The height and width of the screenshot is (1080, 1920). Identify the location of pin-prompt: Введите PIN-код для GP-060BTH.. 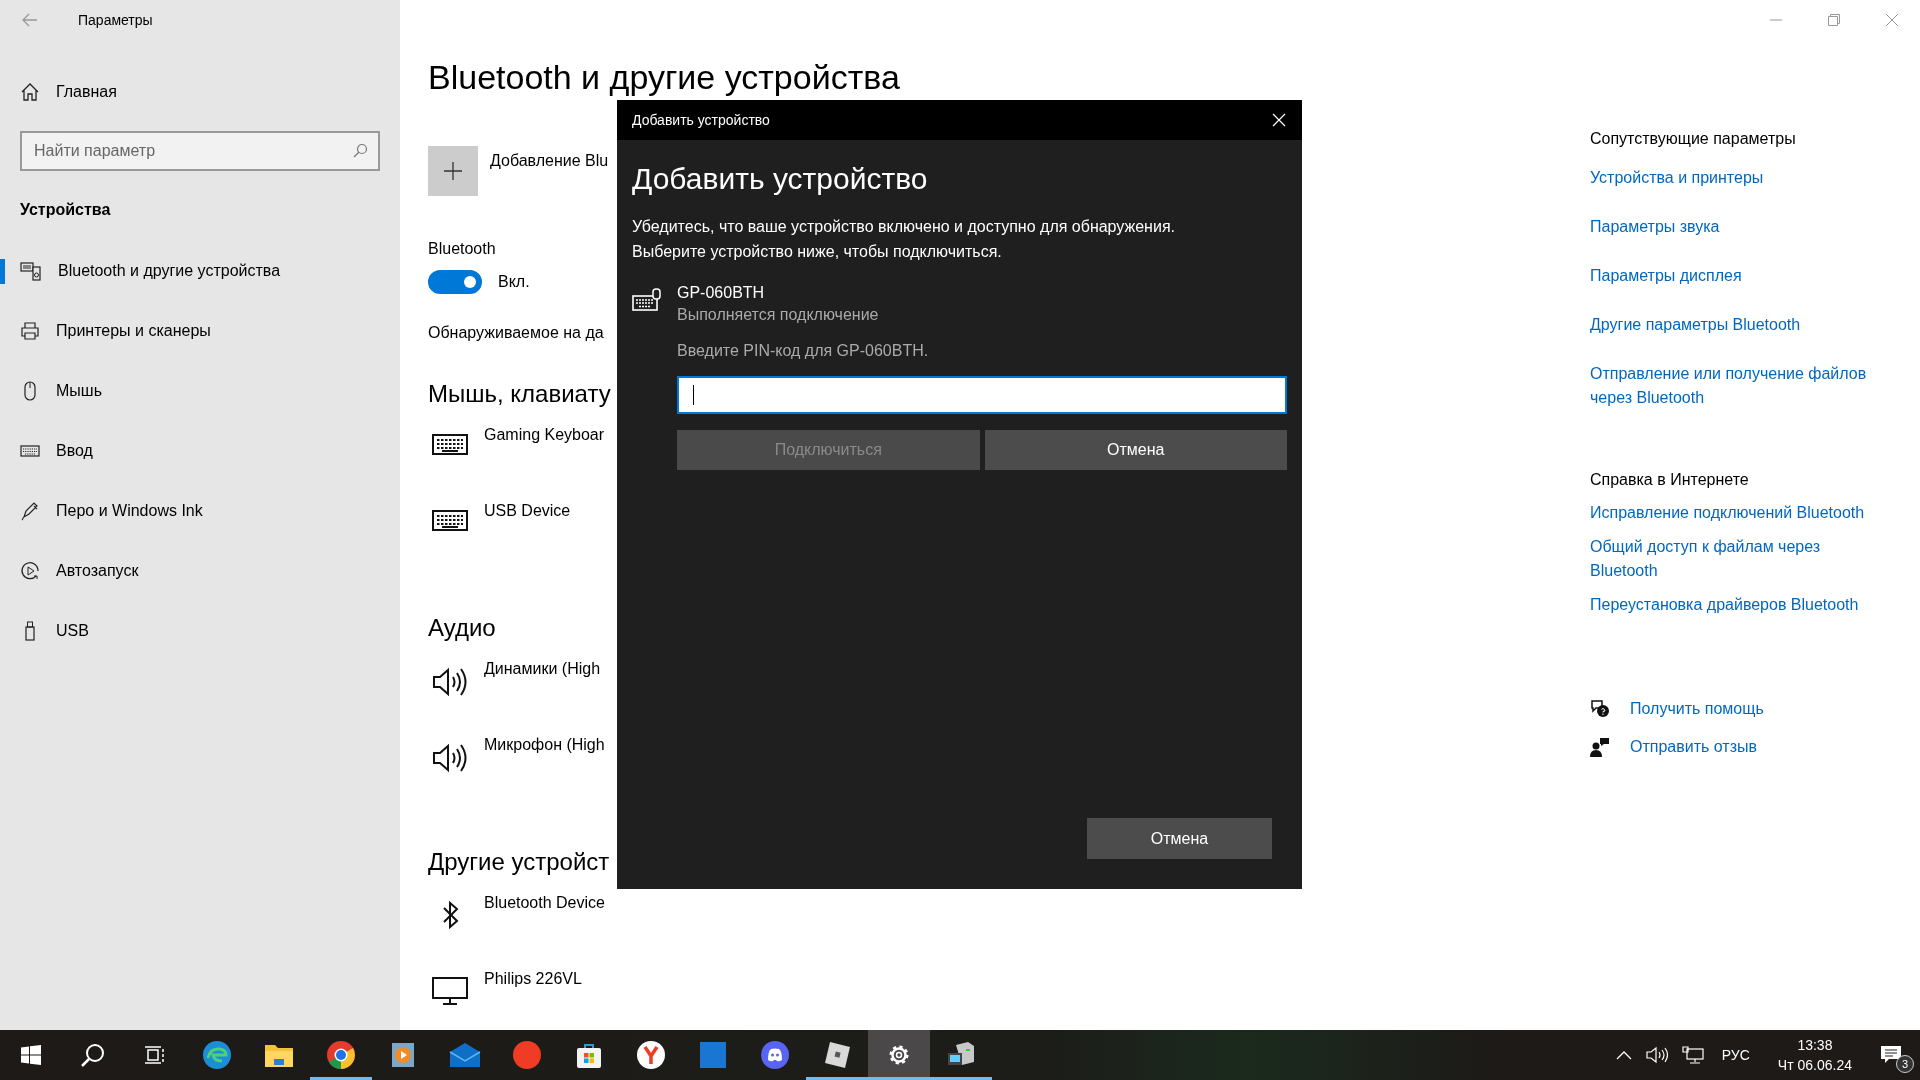
(803, 351).